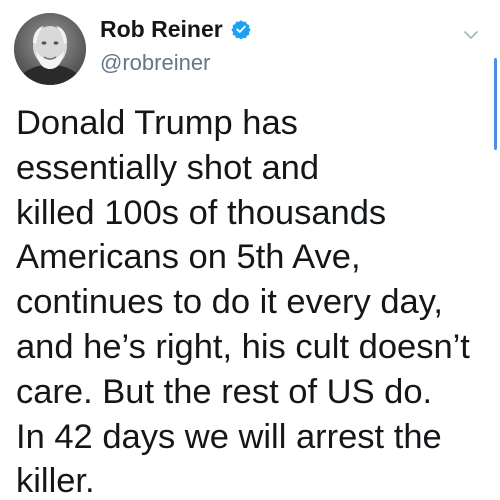 The image size is (500, 500). I want to click on verified-badge-icon, so click(241, 29).